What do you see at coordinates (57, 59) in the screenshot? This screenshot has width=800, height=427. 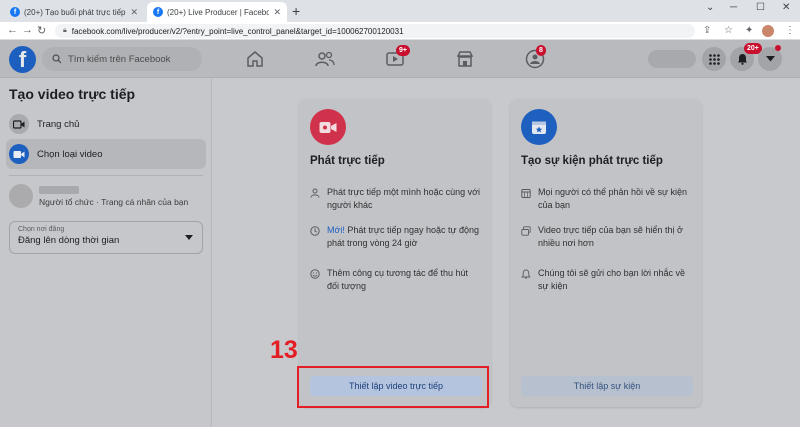 I see `search-icon` at bounding box center [57, 59].